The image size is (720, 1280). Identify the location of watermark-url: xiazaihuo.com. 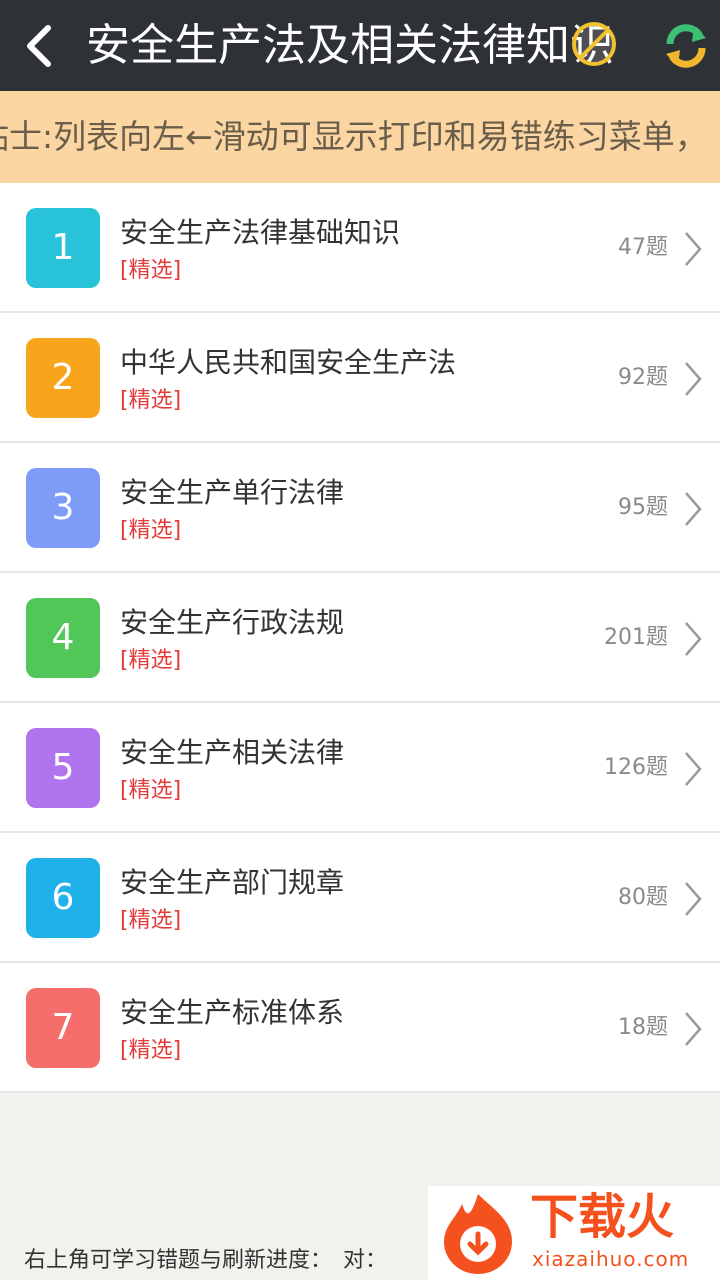
(611, 1259).